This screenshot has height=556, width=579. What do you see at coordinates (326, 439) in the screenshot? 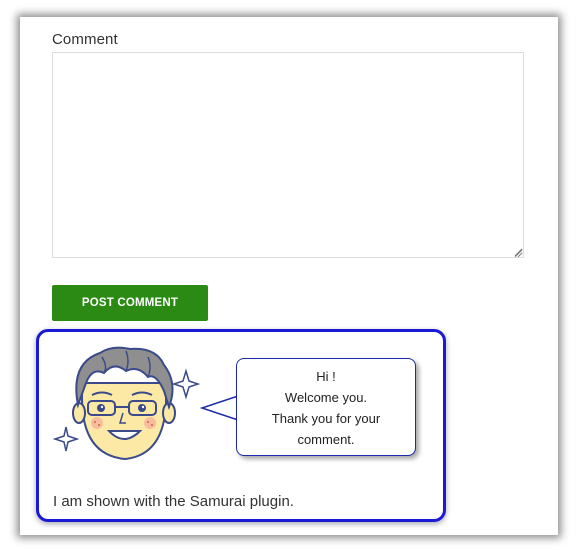
I see `bubble-line: comment.` at bounding box center [326, 439].